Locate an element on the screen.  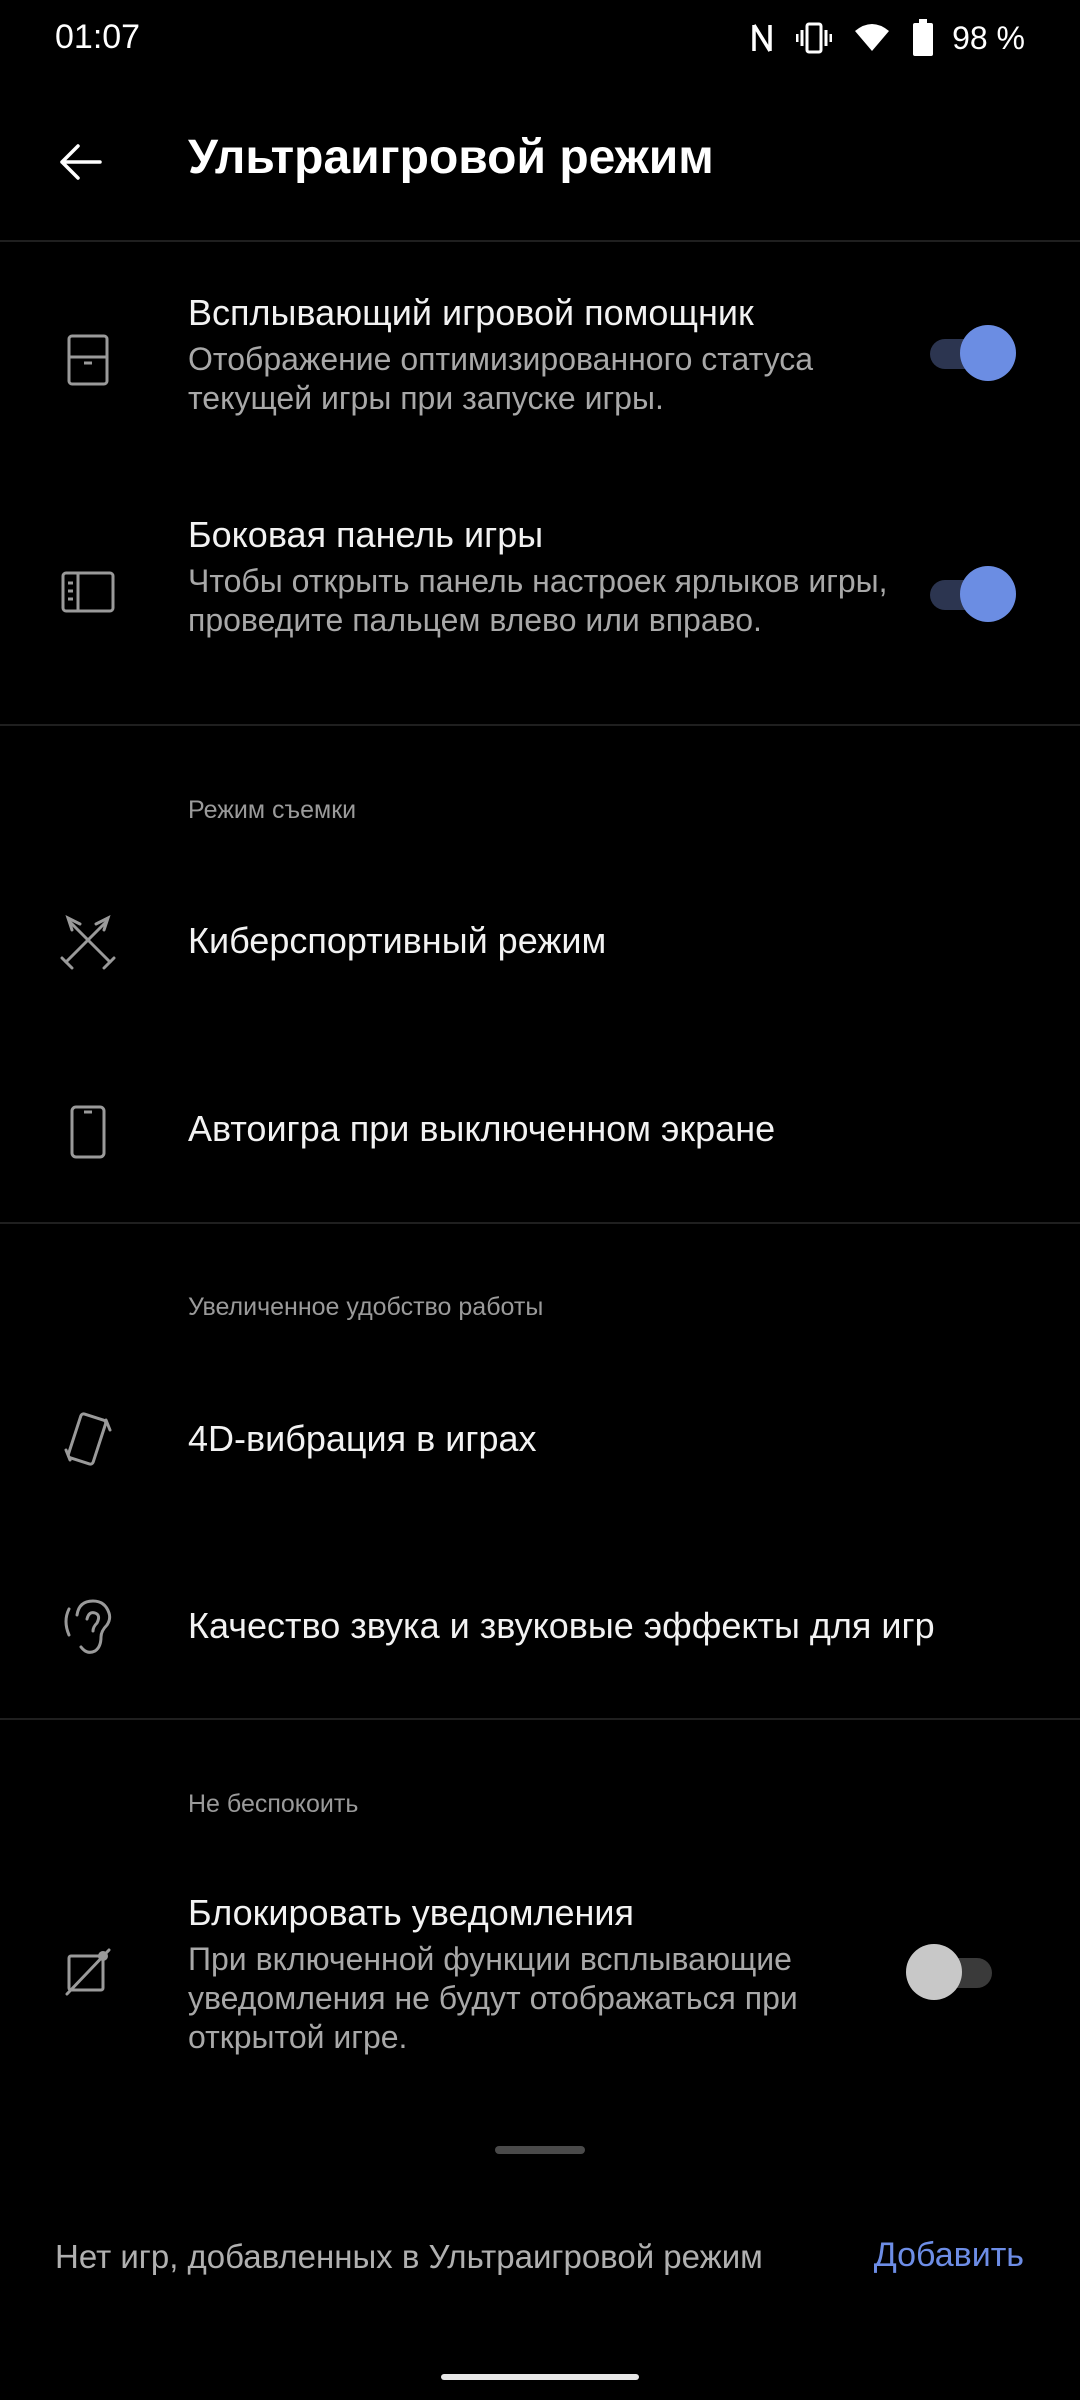
back-button is located at coordinates (80, 162).